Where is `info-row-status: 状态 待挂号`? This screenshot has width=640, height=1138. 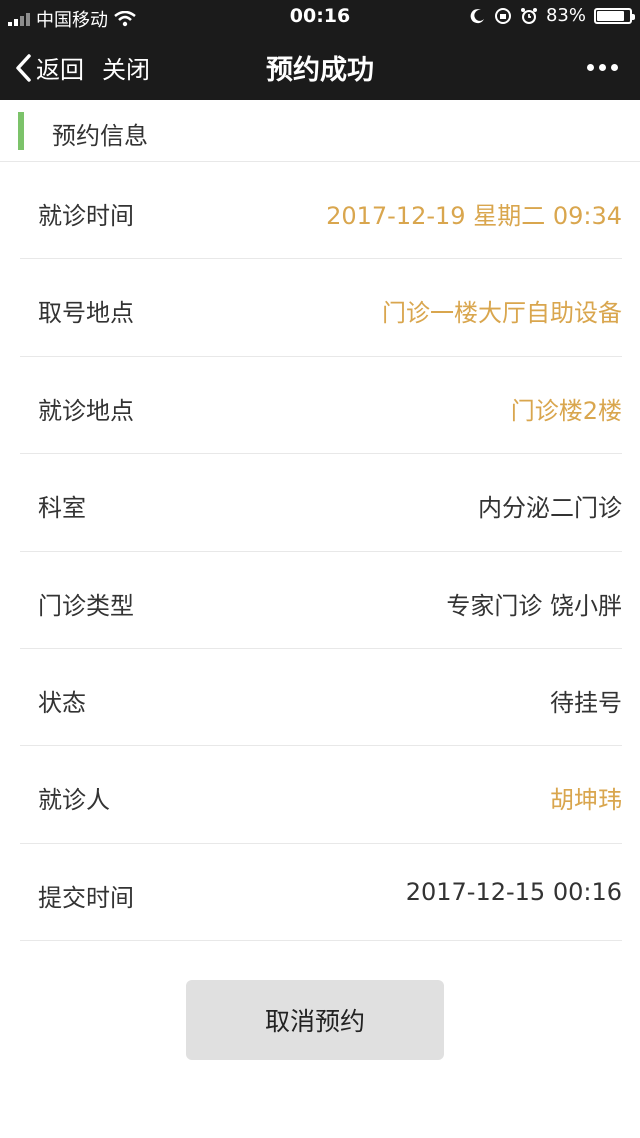
info-row-status: 状态 待挂号 is located at coordinates (321, 698).